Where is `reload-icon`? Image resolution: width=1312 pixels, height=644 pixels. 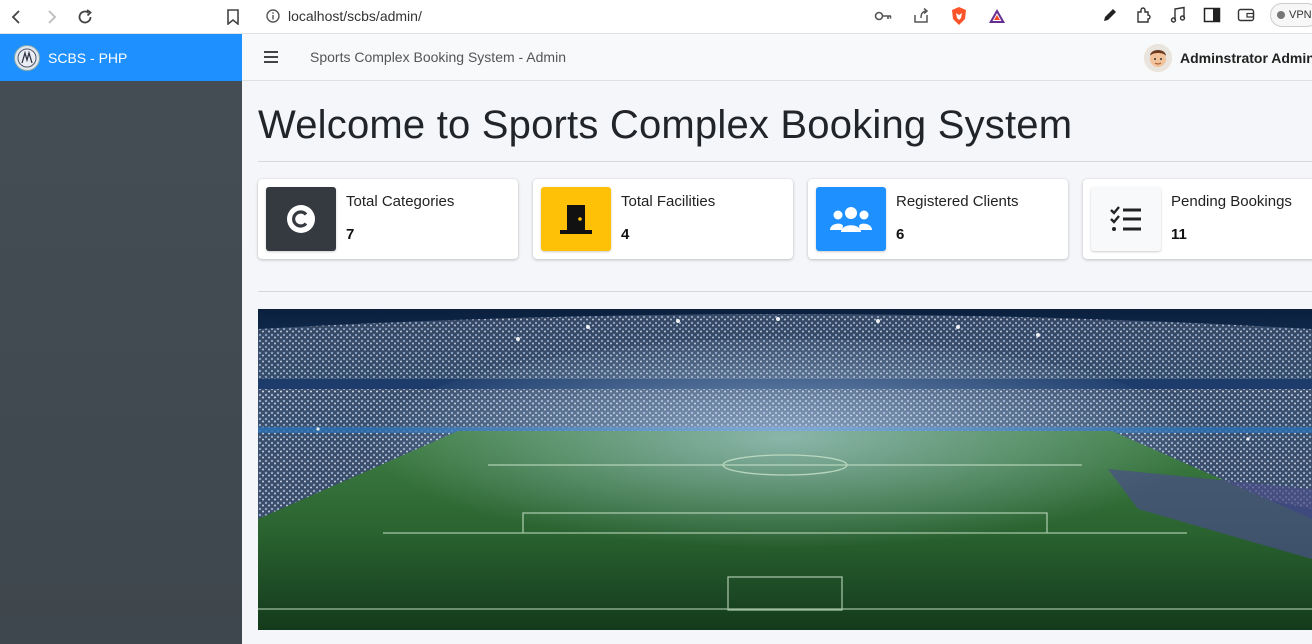
reload-icon is located at coordinates (85, 15).